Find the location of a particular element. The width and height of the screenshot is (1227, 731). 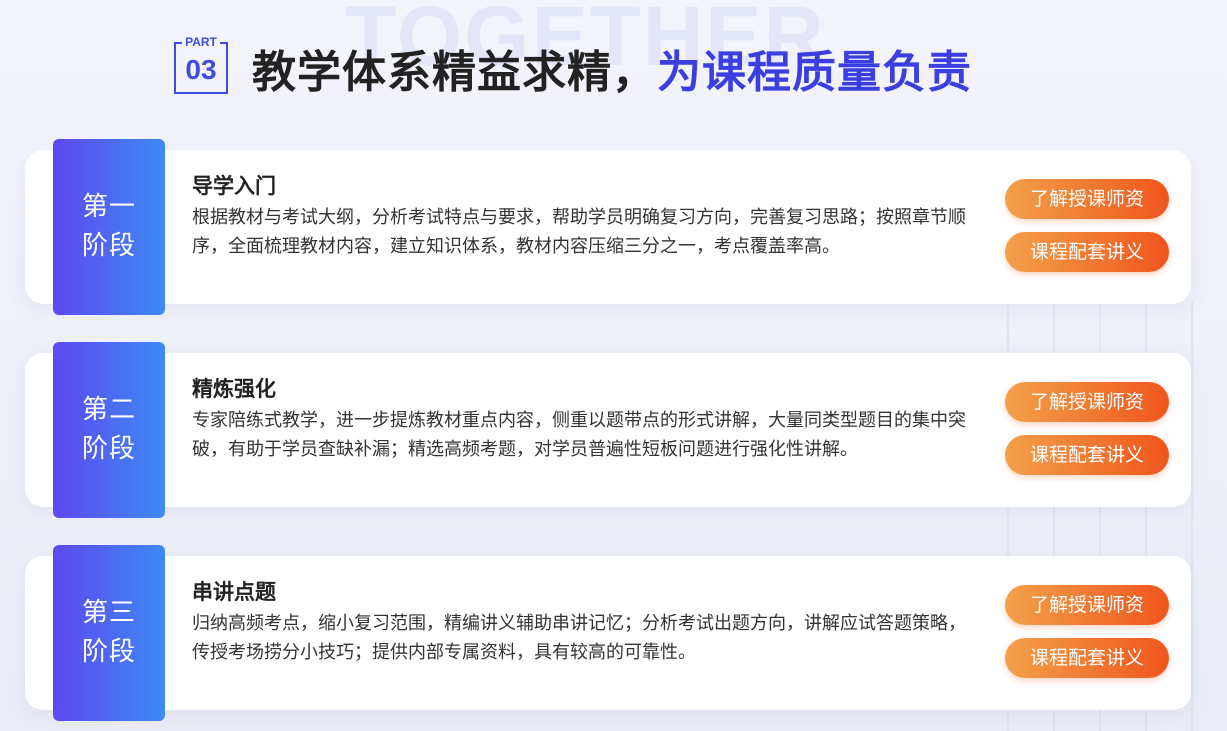

stage-title: 串讲点题 is located at coordinates (234, 592).